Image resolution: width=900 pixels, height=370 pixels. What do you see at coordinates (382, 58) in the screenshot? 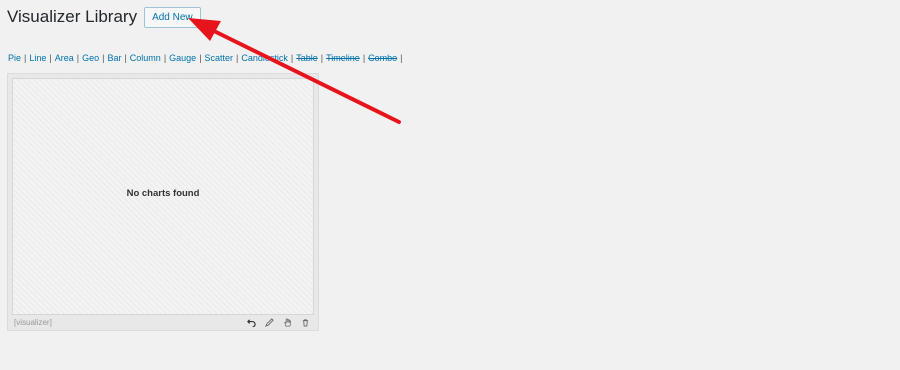
I see `filter-combo: Combo` at bounding box center [382, 58].